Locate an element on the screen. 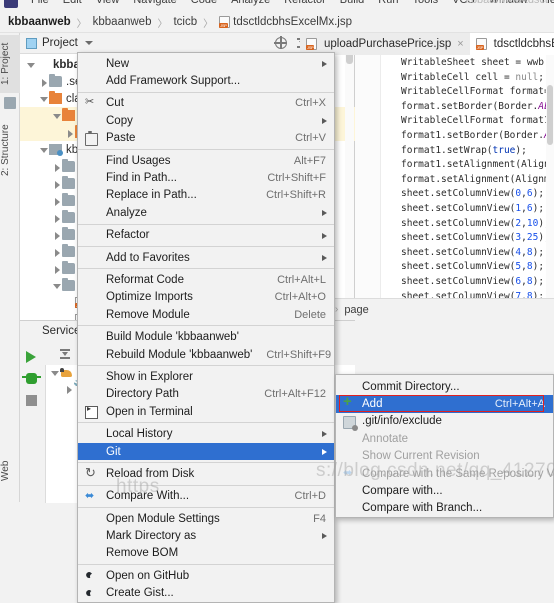 The width and height of the screenshot is (554, 603). menu-item-add-to-favorites: Add to Favorites is located at coordinates (206, 257).